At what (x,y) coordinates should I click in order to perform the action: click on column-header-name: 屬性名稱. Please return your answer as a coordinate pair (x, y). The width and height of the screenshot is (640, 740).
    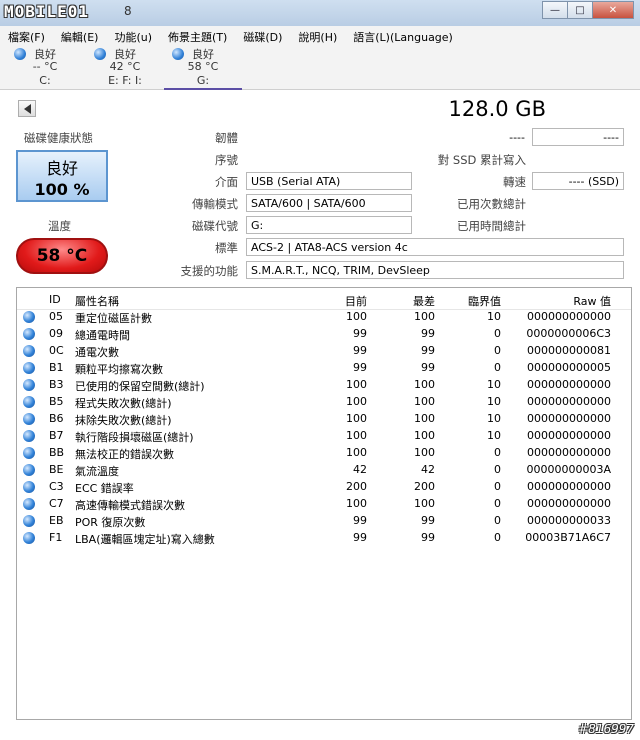
    Looking at the image, I should click on (97, 301).